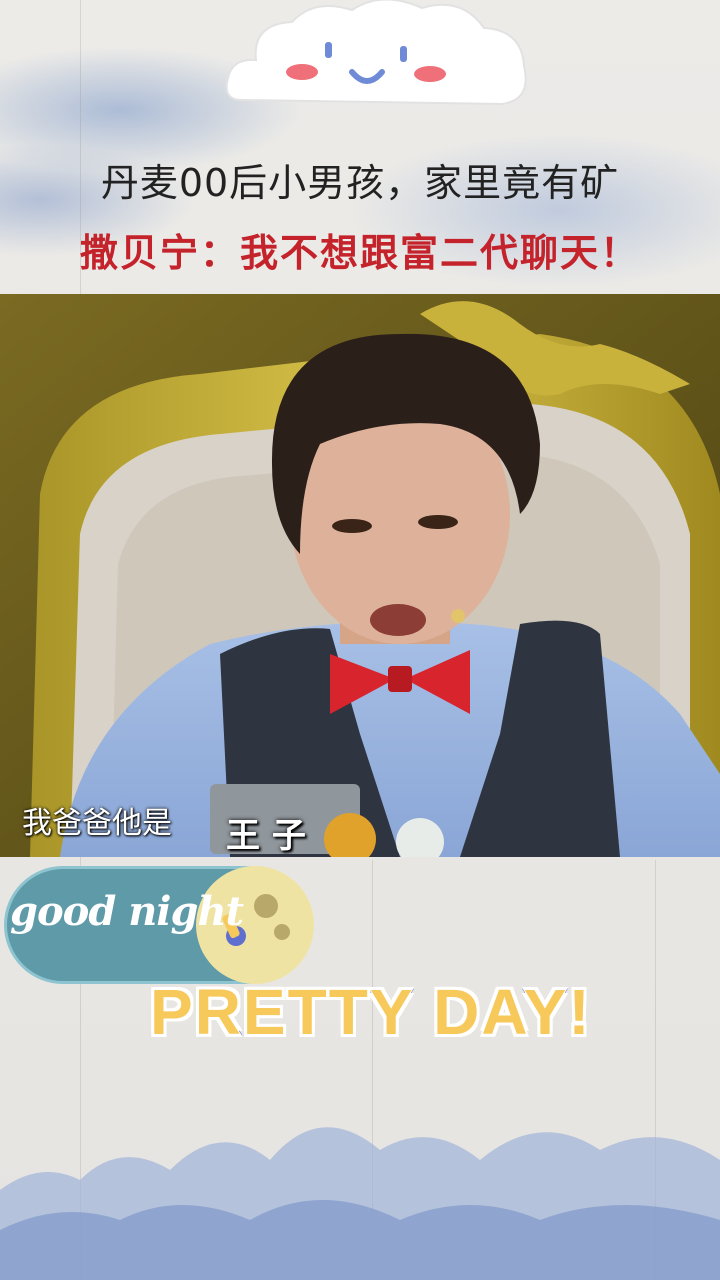 The height and width of the screenshot is (1280, 720). Describe the element at coordinates (376, 53) in the screenshot. I see `cloud-face-icon` at that location.